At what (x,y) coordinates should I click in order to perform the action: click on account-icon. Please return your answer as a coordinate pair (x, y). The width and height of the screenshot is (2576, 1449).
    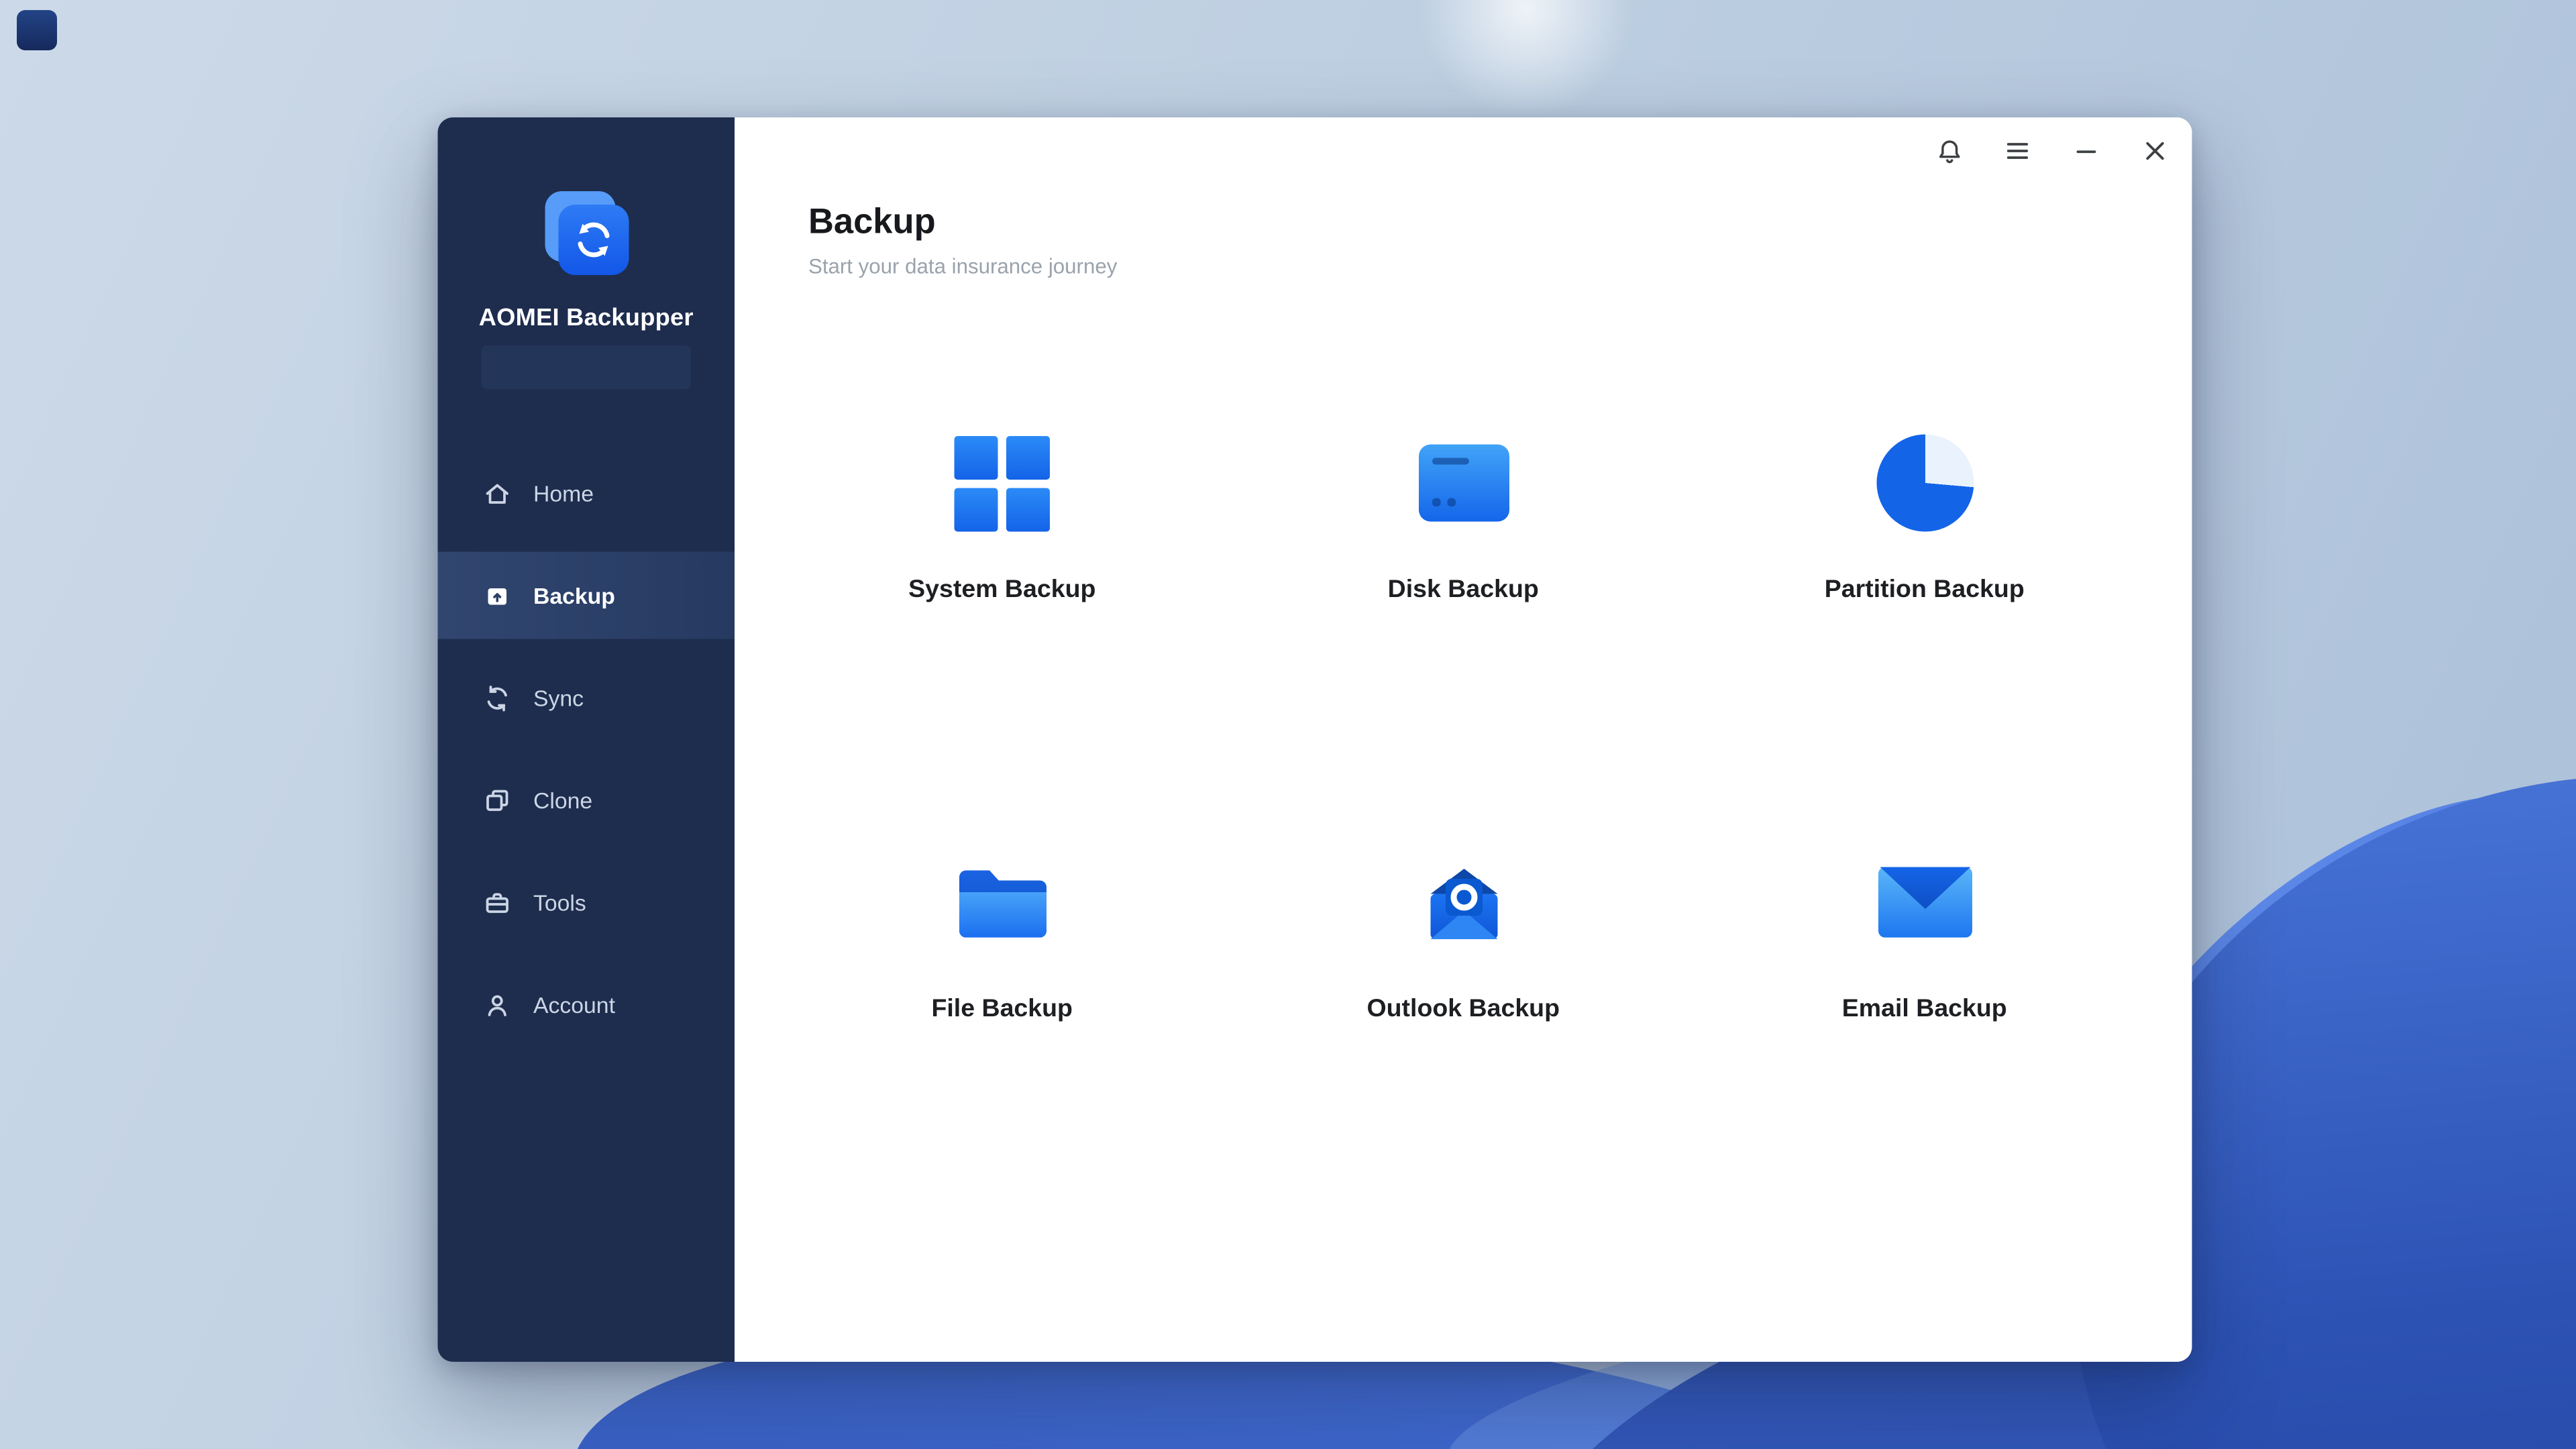
    Looking at the image, I should click on (497, 1004).